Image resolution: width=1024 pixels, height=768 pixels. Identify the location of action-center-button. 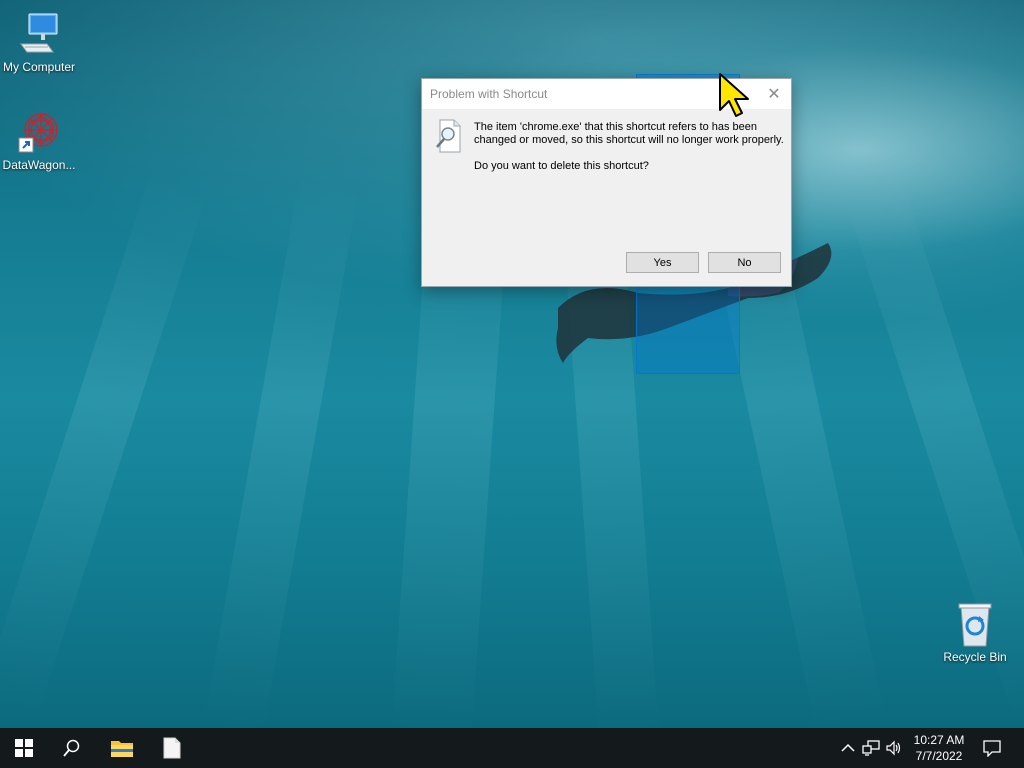
(992, 748).